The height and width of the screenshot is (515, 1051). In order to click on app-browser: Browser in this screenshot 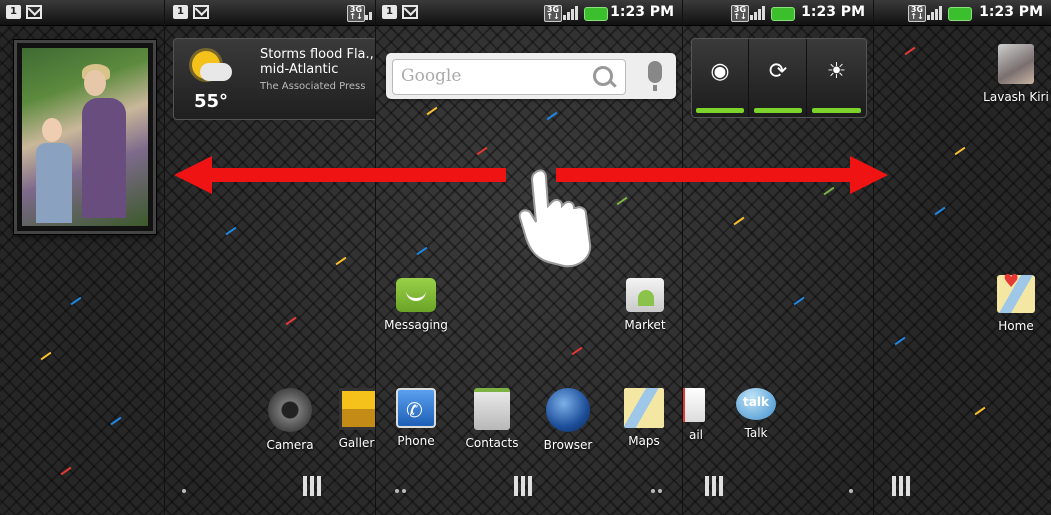, I will do `click(568, 420)`.